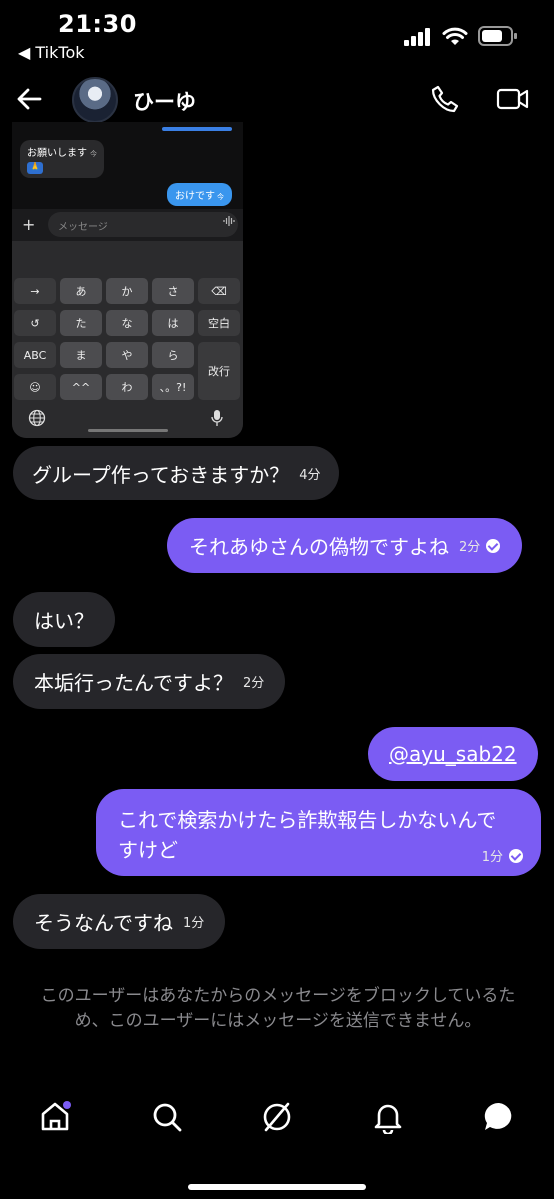 This screenshot has height=1199, width=554. Describe the element at coordinates (103, 923) in the screenshot. I see `message-text: そうなんですね` at that location.